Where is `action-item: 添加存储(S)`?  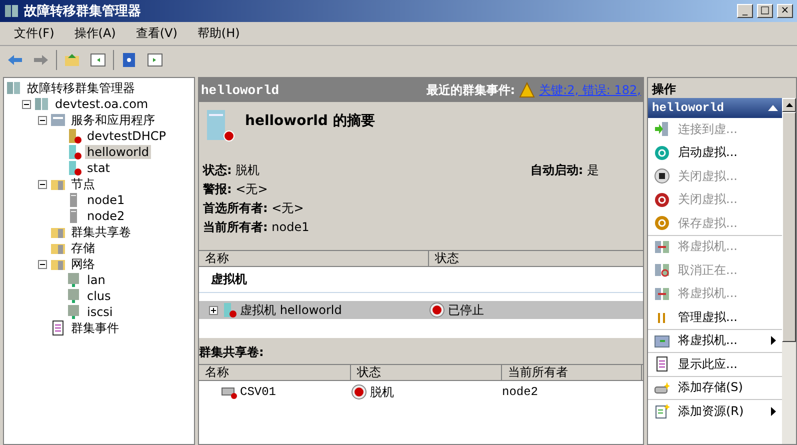 action-item: 添加存储(S) is located at coordinates (715, 388).